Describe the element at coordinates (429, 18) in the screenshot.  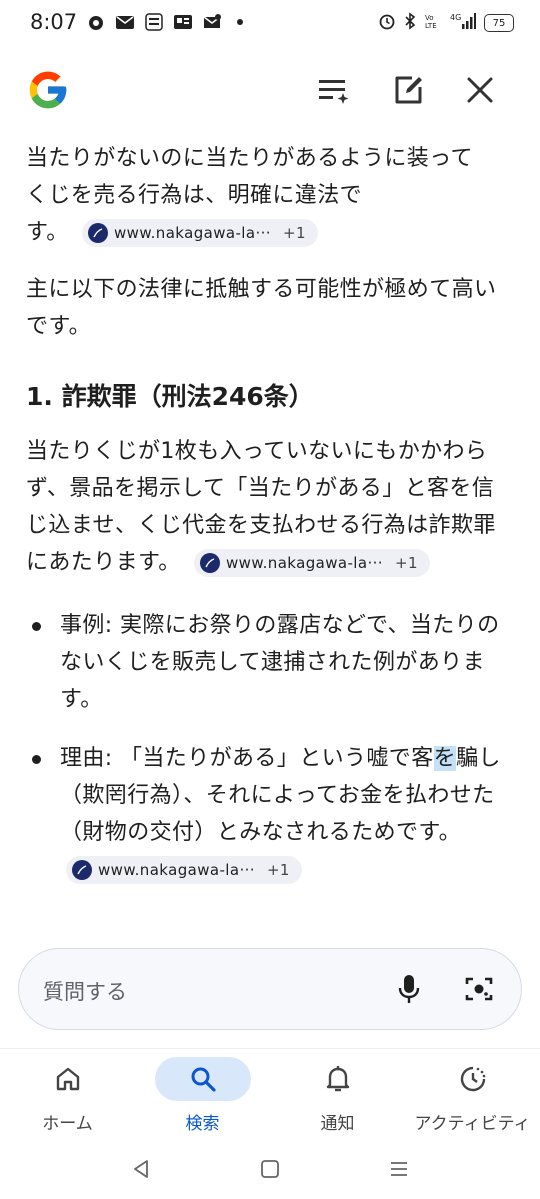
I see `svg-text: Vo` at that location.